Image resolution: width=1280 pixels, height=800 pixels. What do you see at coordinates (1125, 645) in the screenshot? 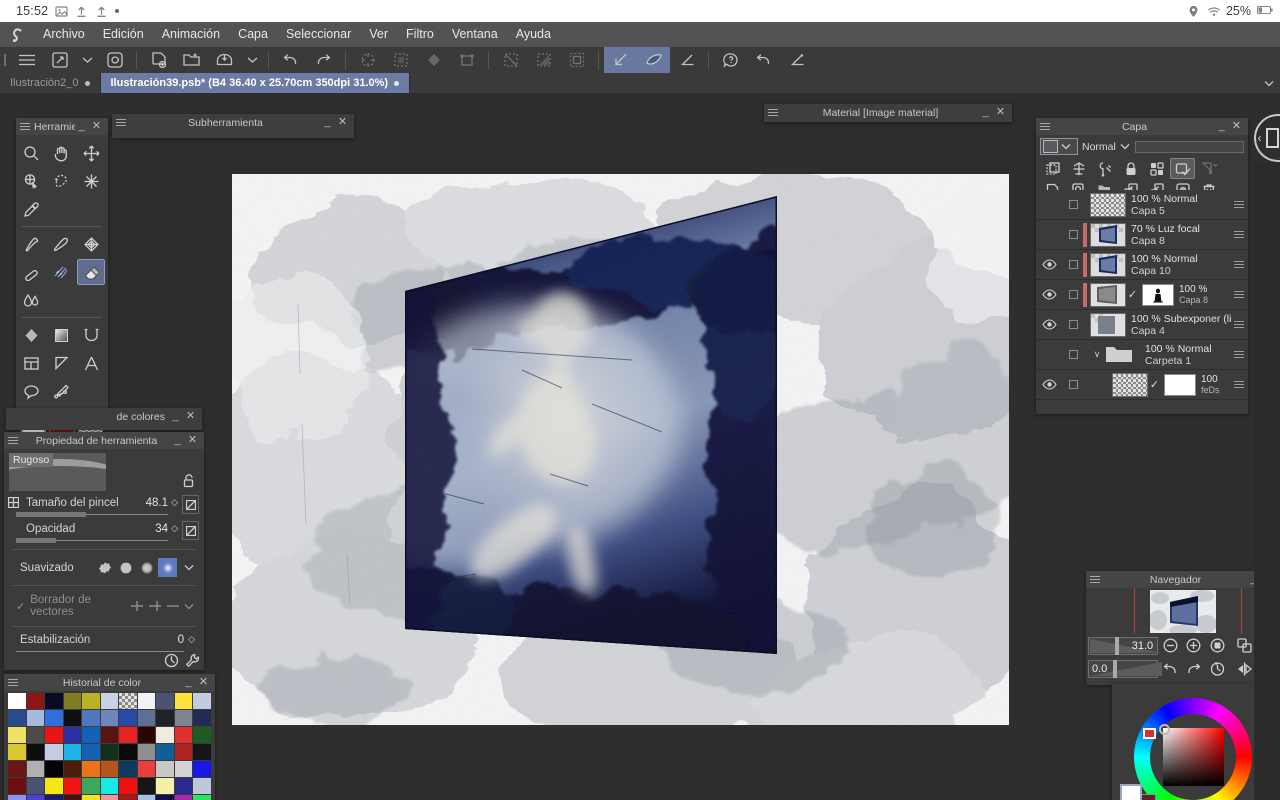
I see `zoom-value-field: 31.0` at bounding box center [1125, 645].